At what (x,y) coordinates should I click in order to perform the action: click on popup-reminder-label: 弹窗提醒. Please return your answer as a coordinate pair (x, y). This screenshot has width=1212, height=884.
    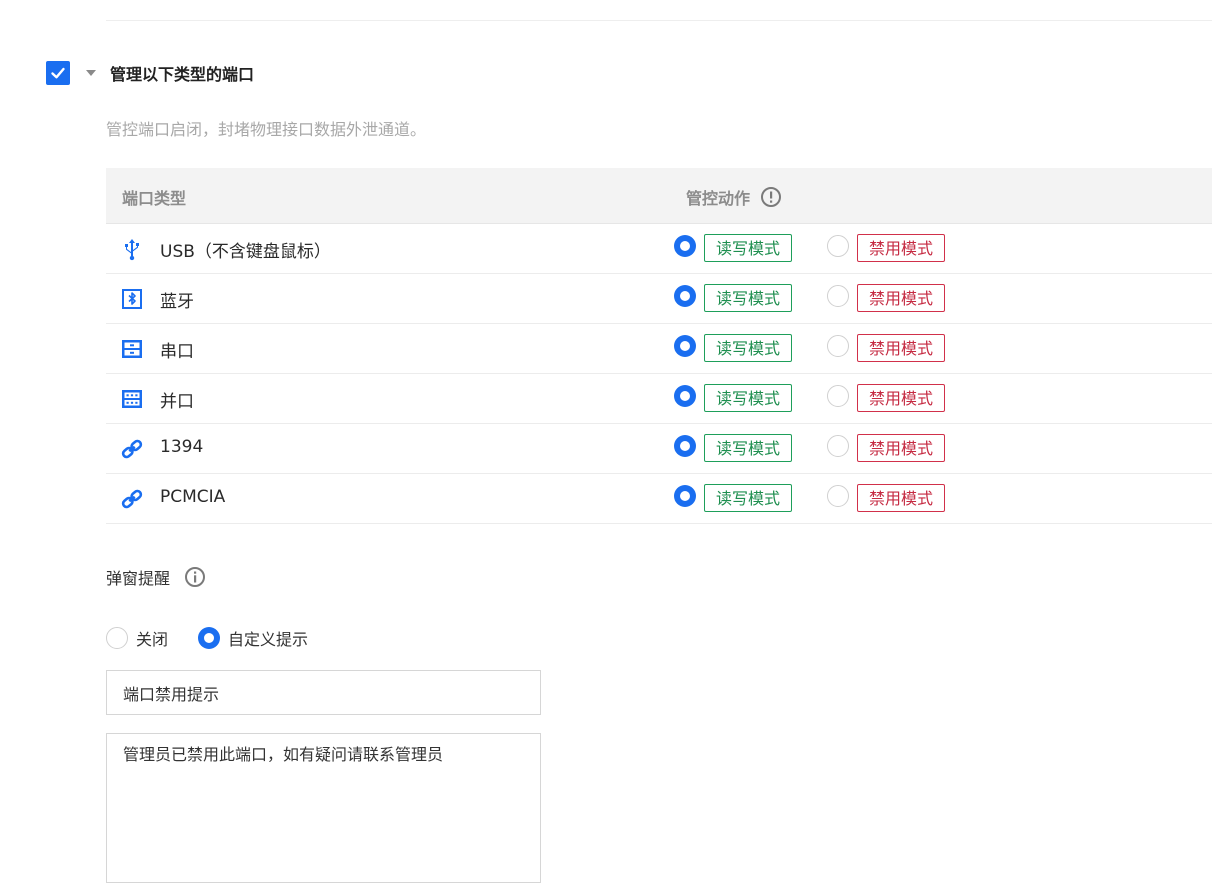
    Looking at the image, I should click on (156, 577).